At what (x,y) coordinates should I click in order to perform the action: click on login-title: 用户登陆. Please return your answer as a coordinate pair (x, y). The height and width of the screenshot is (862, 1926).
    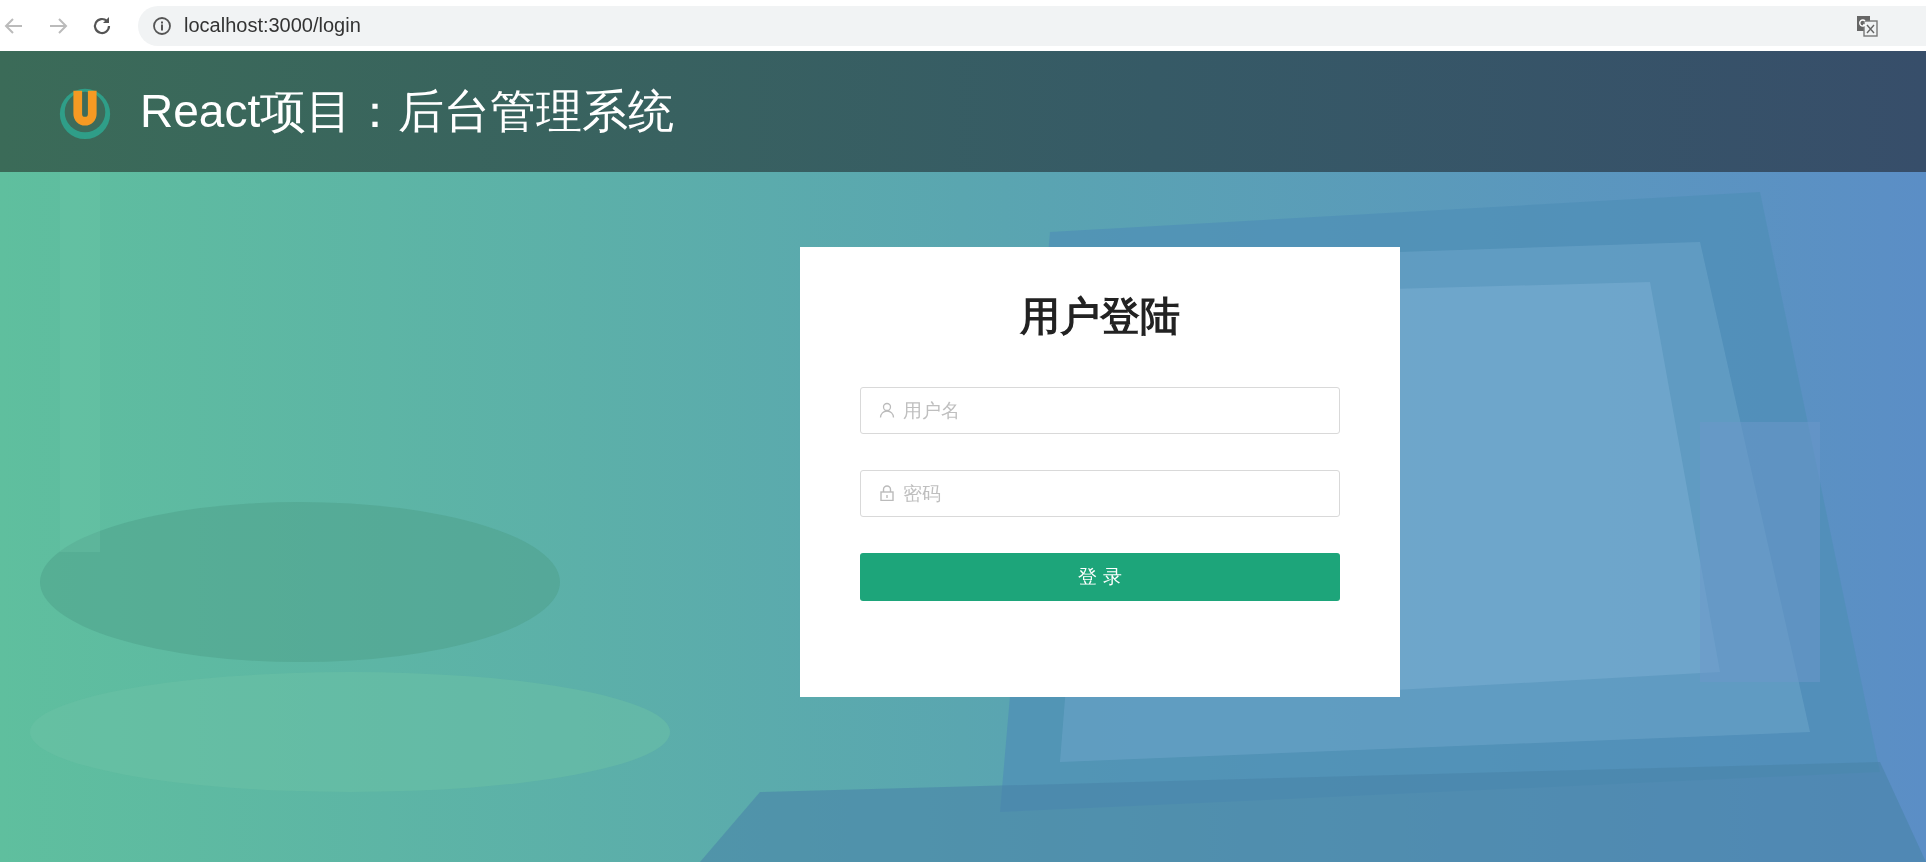
    Looking at the image, I should click on (1100, 316).